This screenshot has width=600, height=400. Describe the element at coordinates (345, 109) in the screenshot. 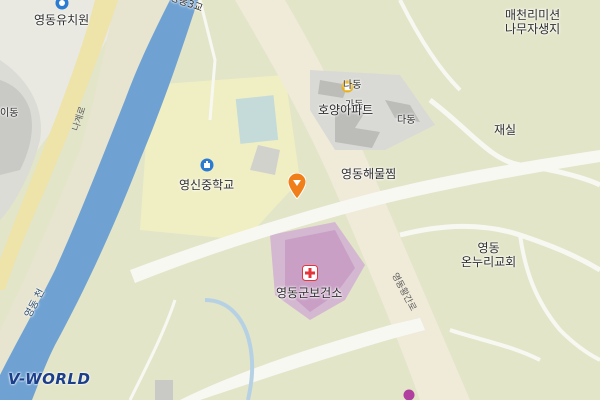

I see `apartment-label: 호양아파트` at that location.